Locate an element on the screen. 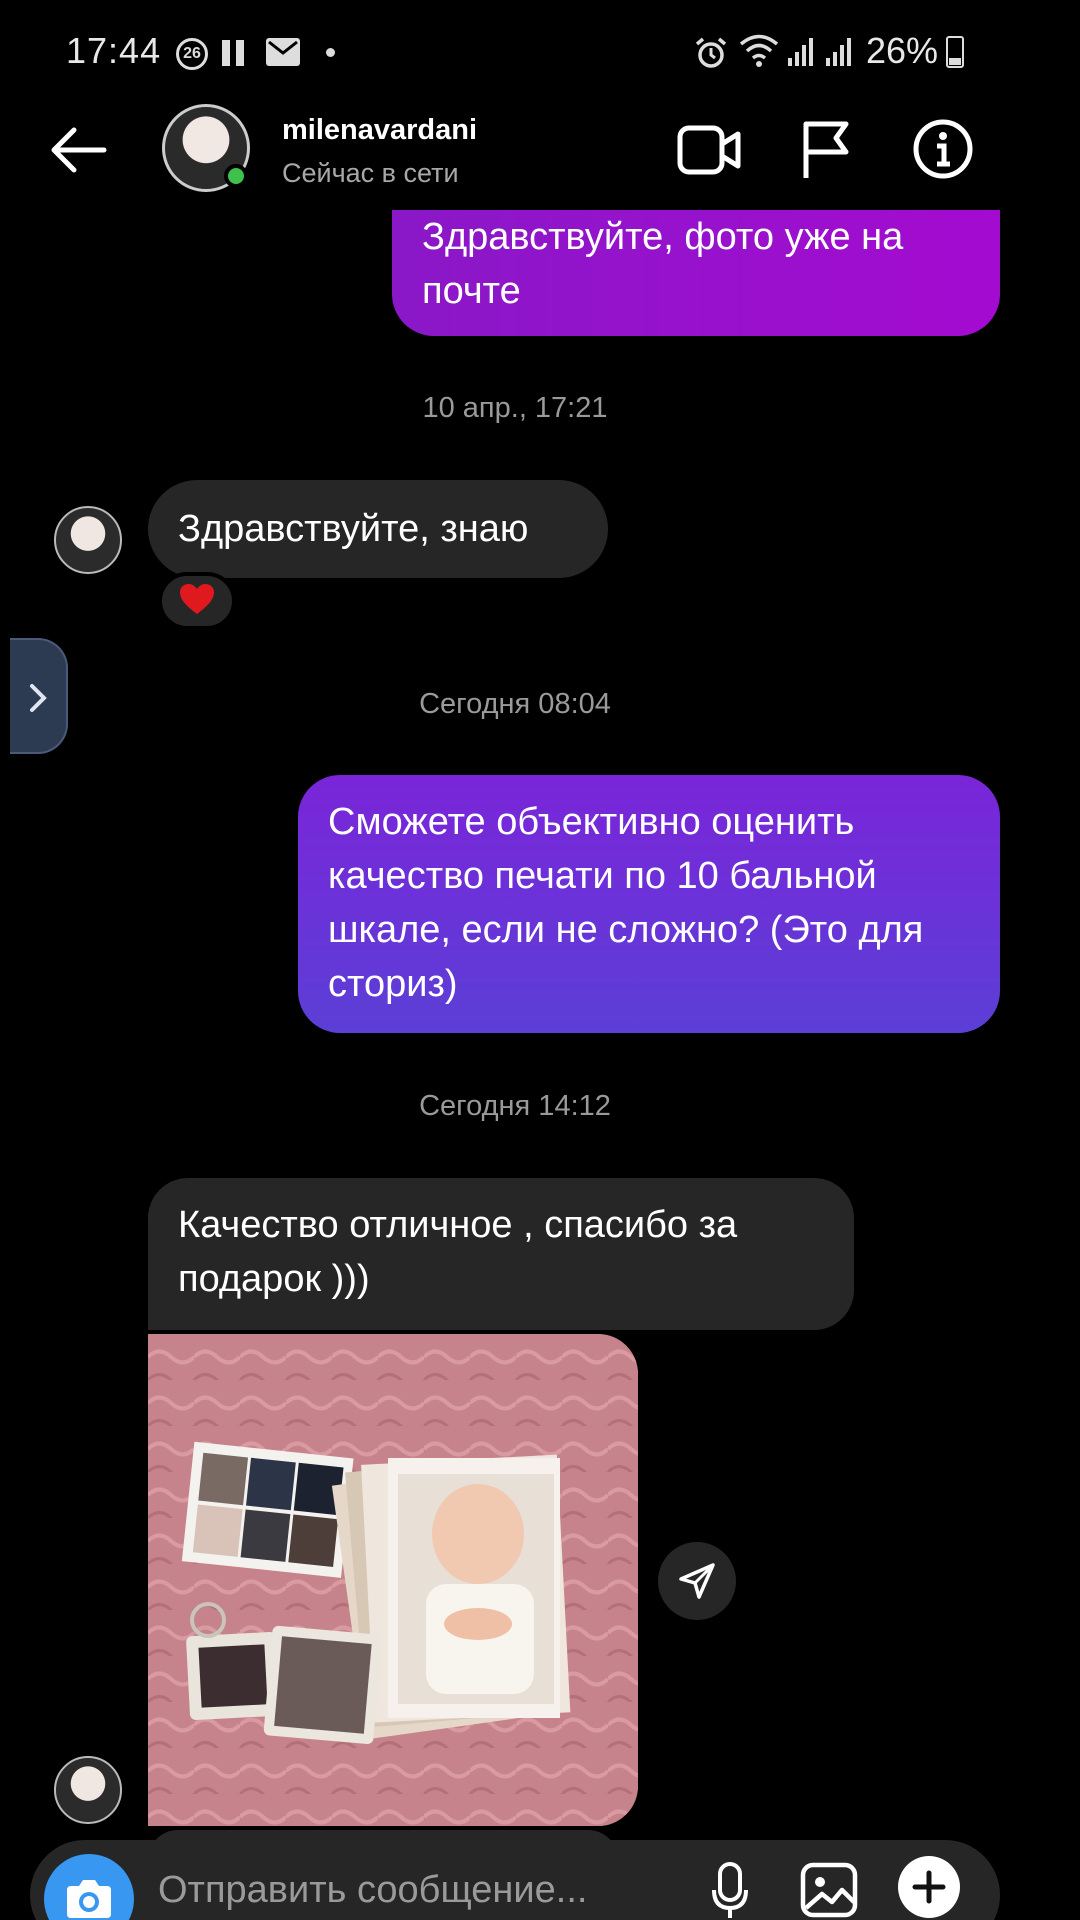  outgoing-message: Здравствуйте, фото уже на почте is located at coordinates (696, 271).